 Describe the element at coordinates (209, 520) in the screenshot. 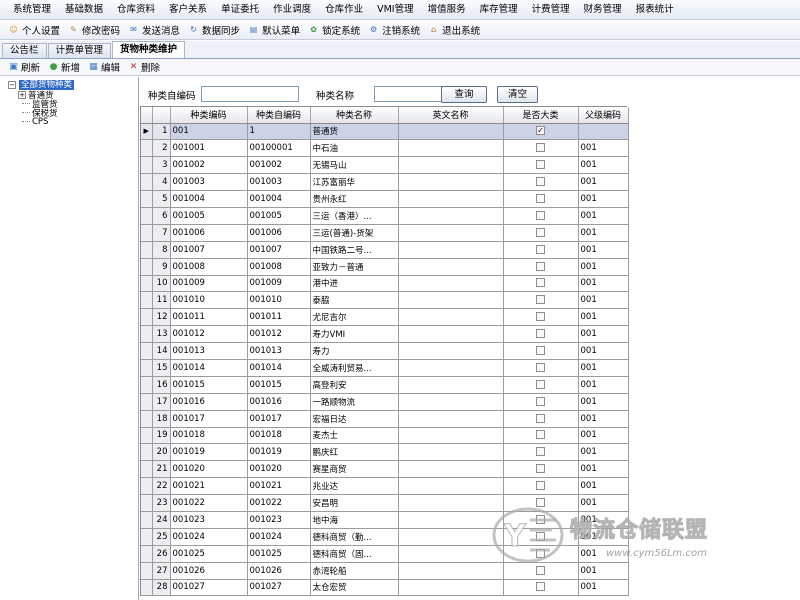

I see `cell-category-code: 001023` at that location.